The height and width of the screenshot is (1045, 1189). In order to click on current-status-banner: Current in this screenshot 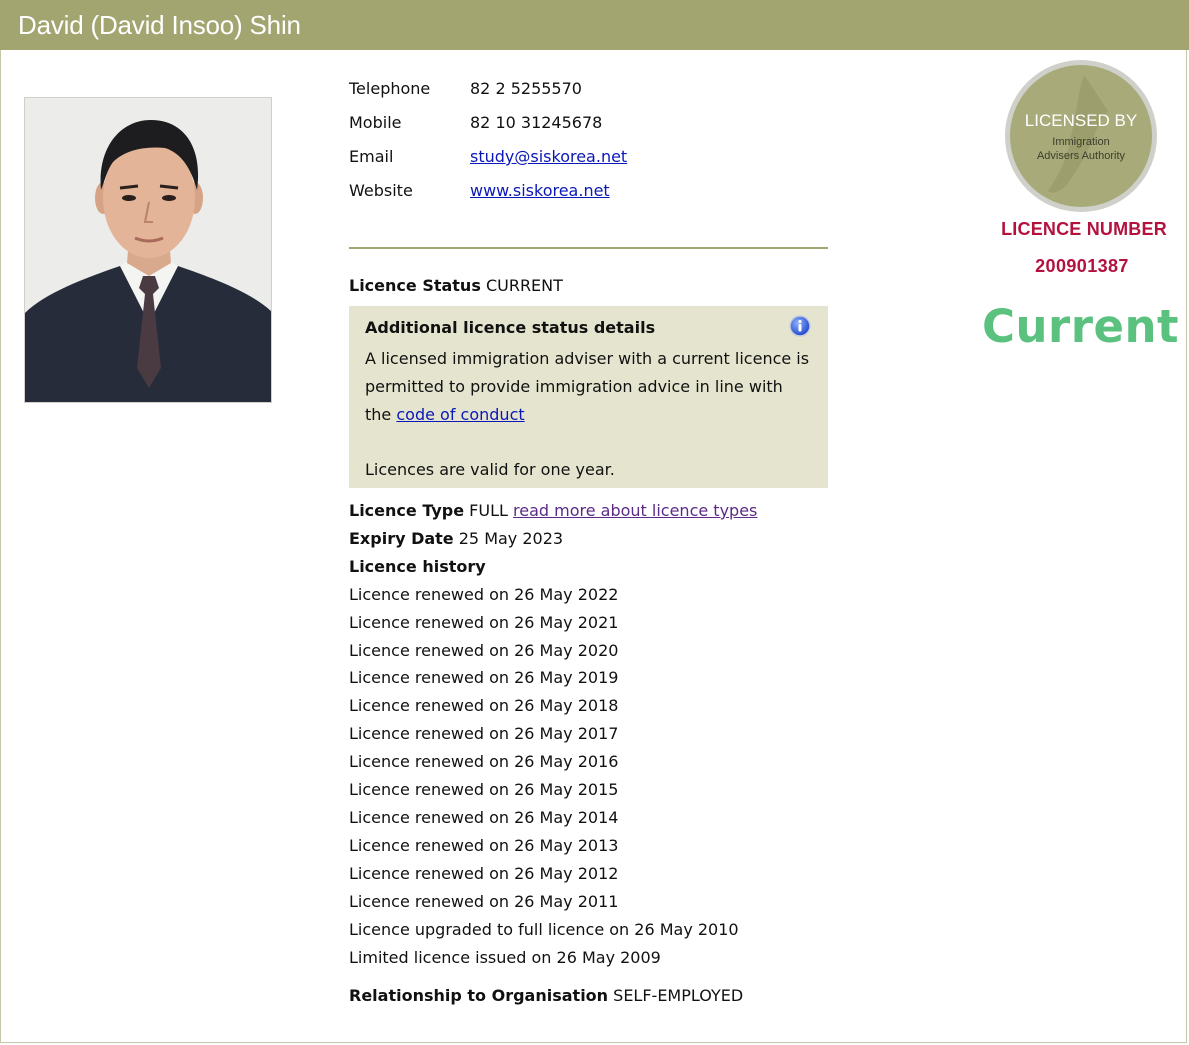, I will do `click(1081, 326)`.